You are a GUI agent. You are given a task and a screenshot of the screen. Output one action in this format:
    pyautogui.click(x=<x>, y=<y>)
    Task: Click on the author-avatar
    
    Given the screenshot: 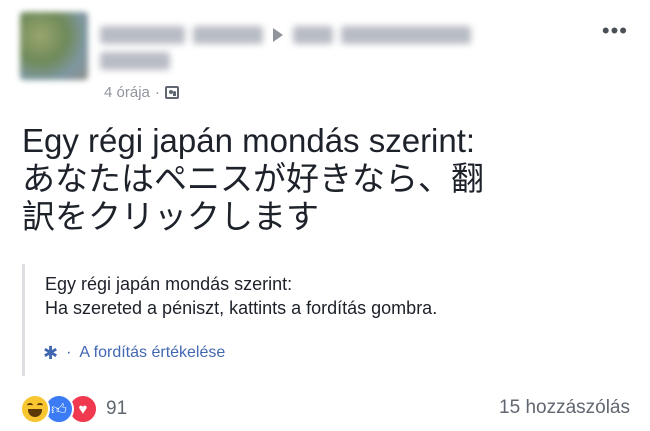 What is the action you would take?
    pyautogui.click(x=54, y=46)
    